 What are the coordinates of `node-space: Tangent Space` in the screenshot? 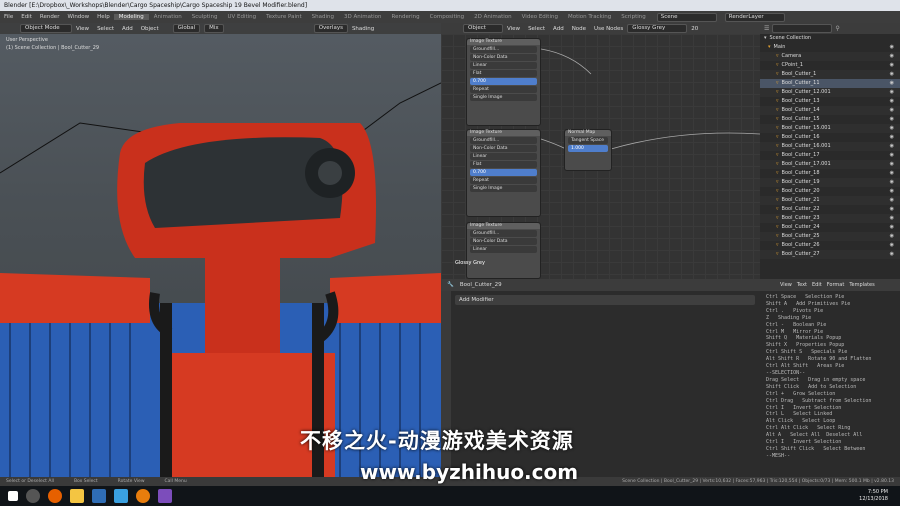 It's located at (588, 140).